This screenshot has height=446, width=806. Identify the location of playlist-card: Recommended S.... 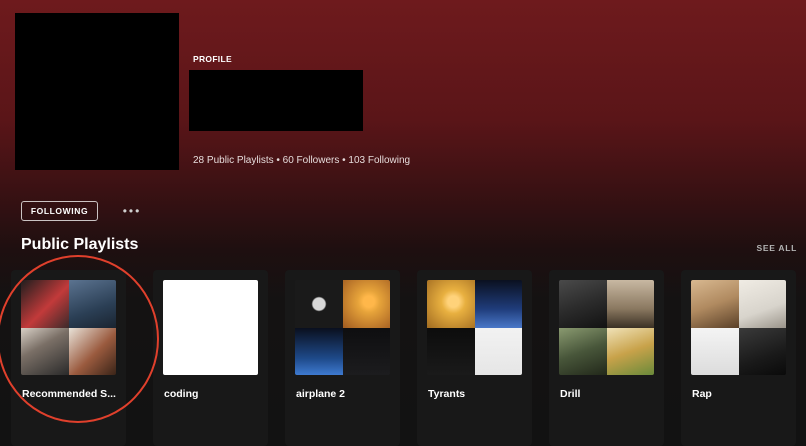
(68, 358).